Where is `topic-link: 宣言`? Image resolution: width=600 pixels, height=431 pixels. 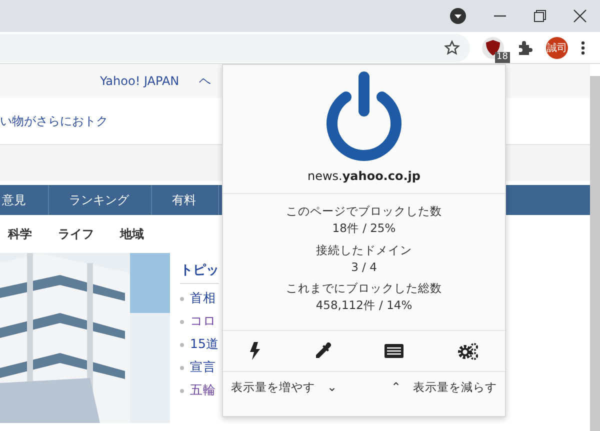 topic-link: 宣言 is located at coordinates (203, 367).